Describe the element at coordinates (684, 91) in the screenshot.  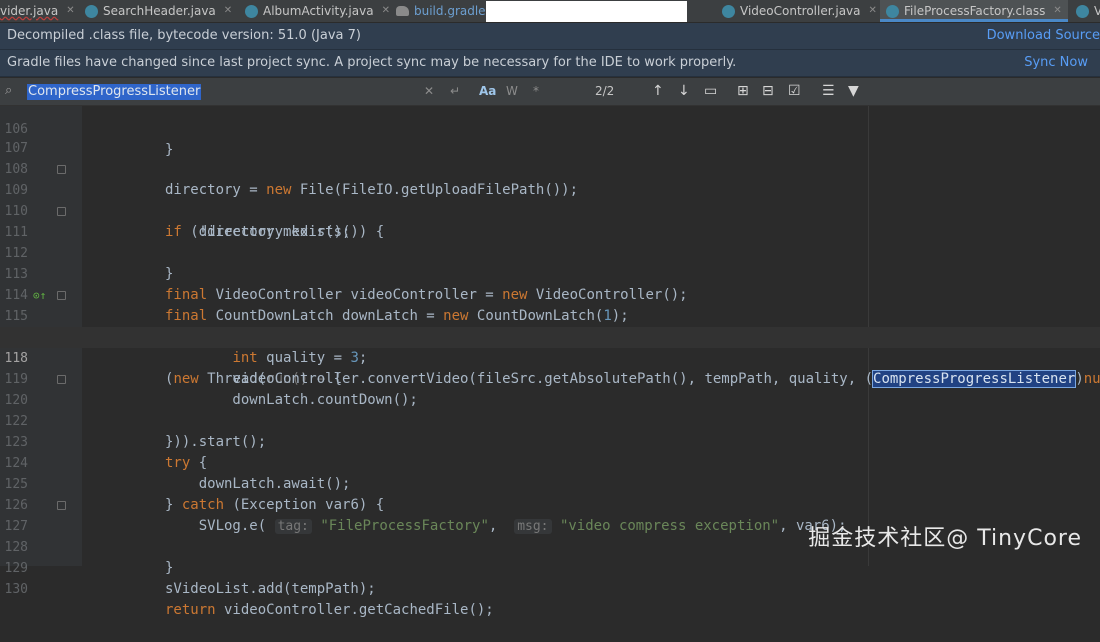
I see `next-occurrence-icon: ↓` at that location.